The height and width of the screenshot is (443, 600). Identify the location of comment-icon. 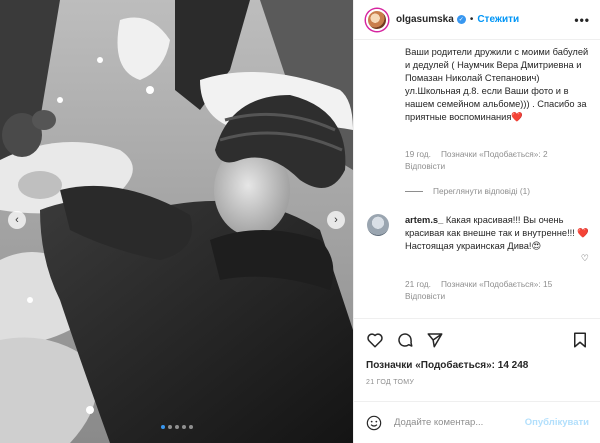
(405, 339).